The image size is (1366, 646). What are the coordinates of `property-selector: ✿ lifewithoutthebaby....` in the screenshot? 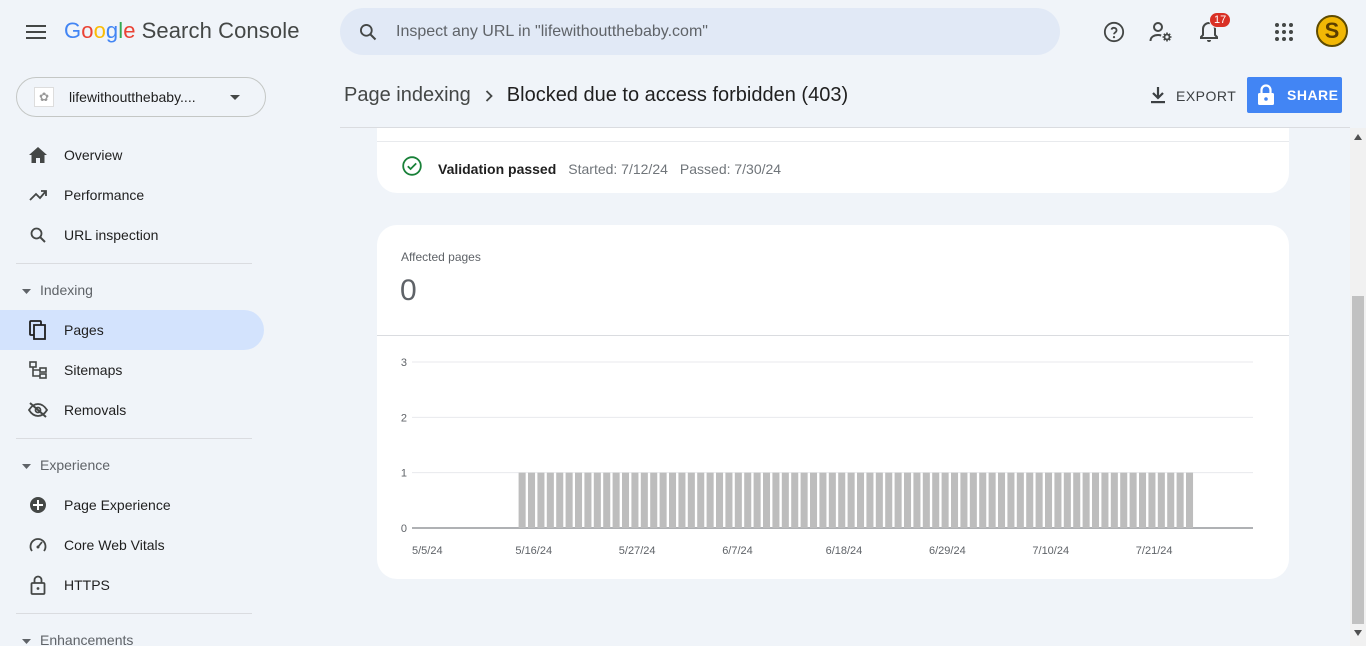 It's located at (141, 97).